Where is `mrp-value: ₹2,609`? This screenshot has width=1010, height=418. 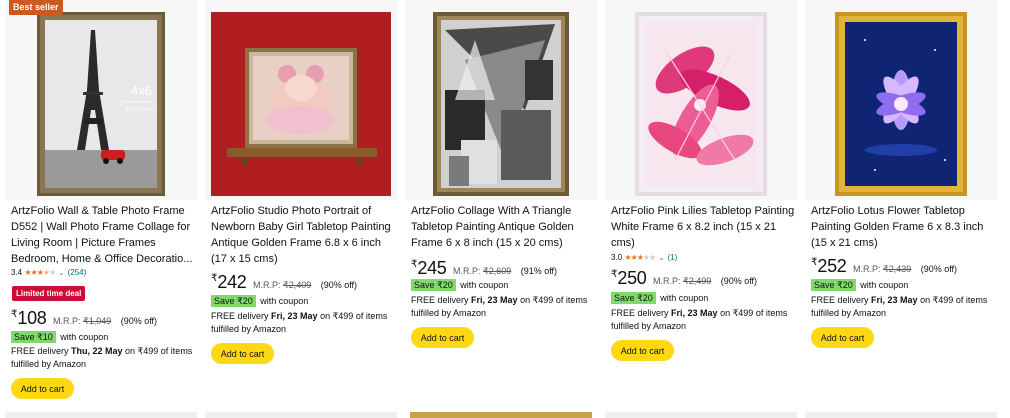
mrp-value: ₹2,609 is located at coordinates (497, 271).